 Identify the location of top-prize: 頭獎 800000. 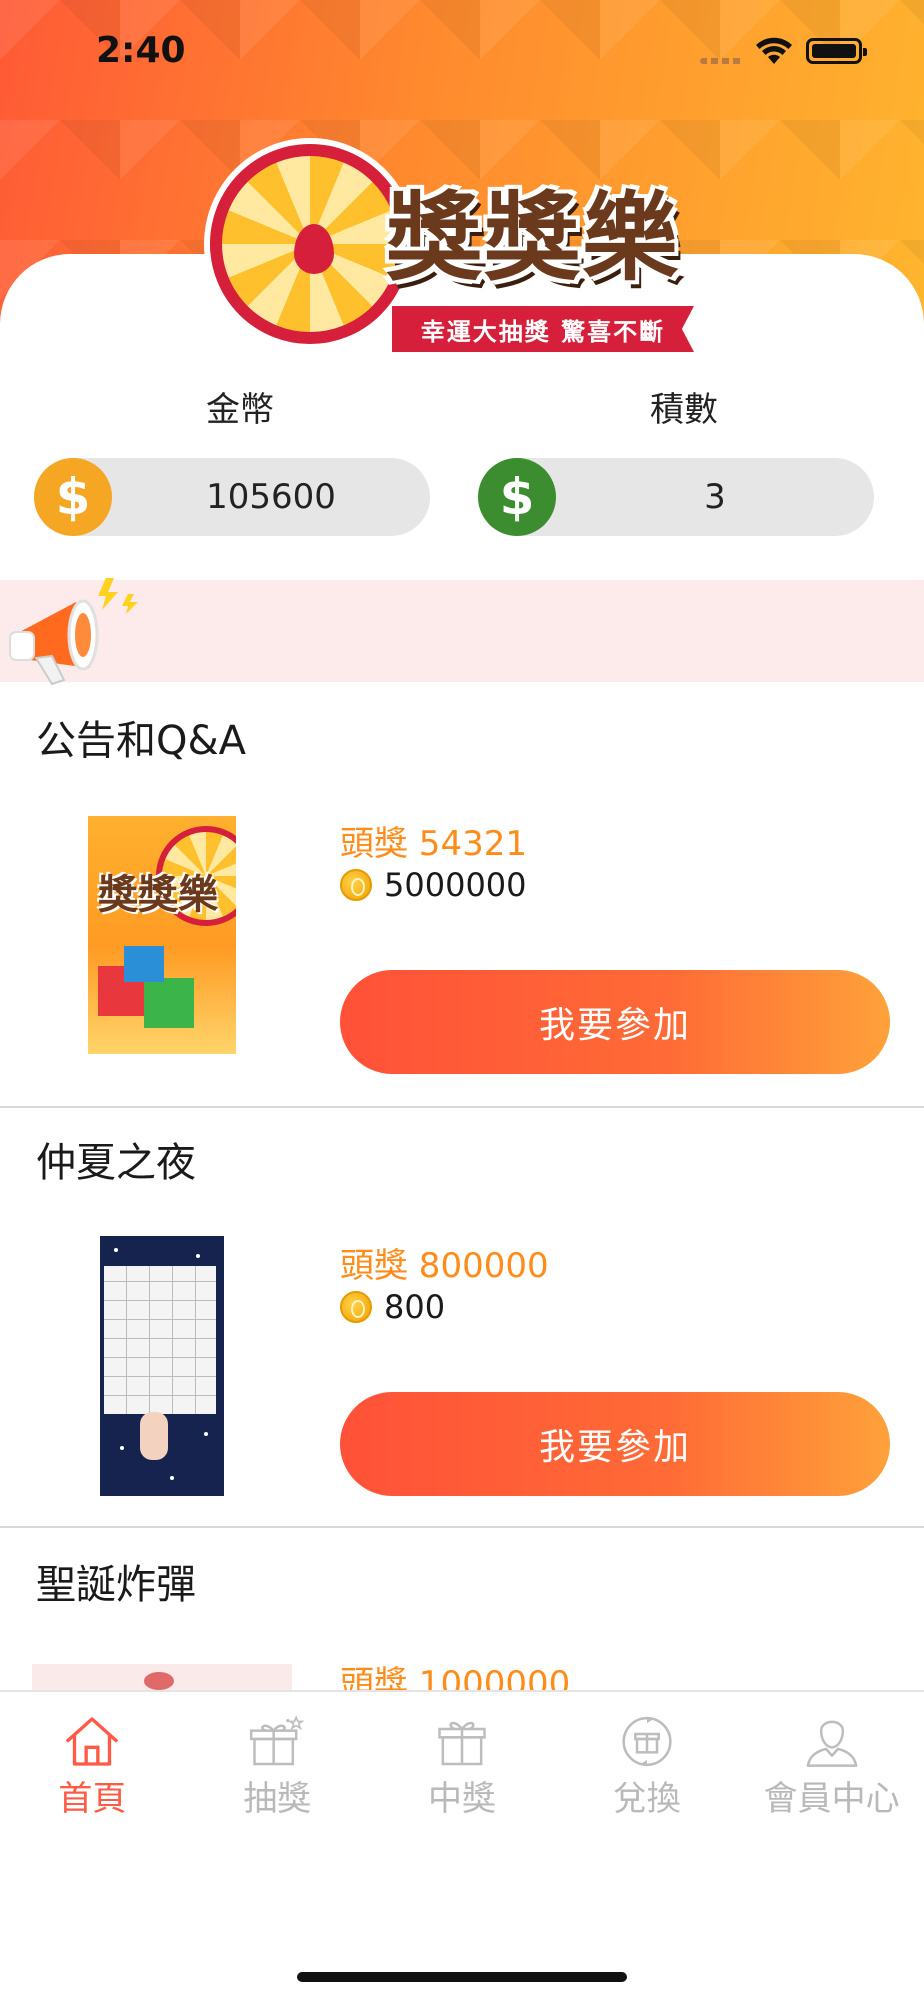
(444, 1266).